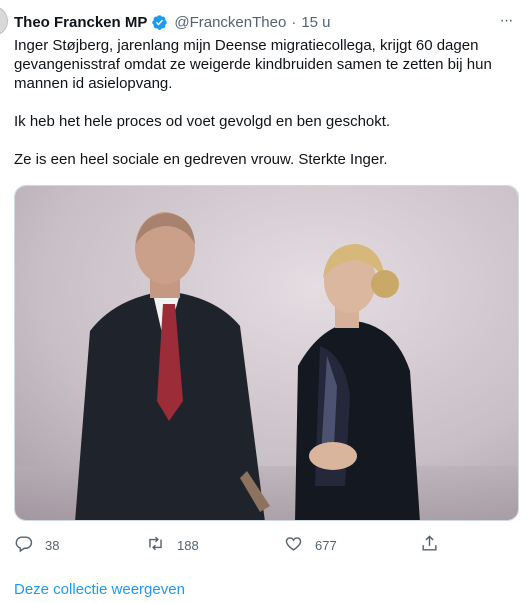  What do you see at coordinates (99, 589) in the screenshot?
I see `show-collection-link: Deze collectie weergeven` at bounding box center [99, 589].